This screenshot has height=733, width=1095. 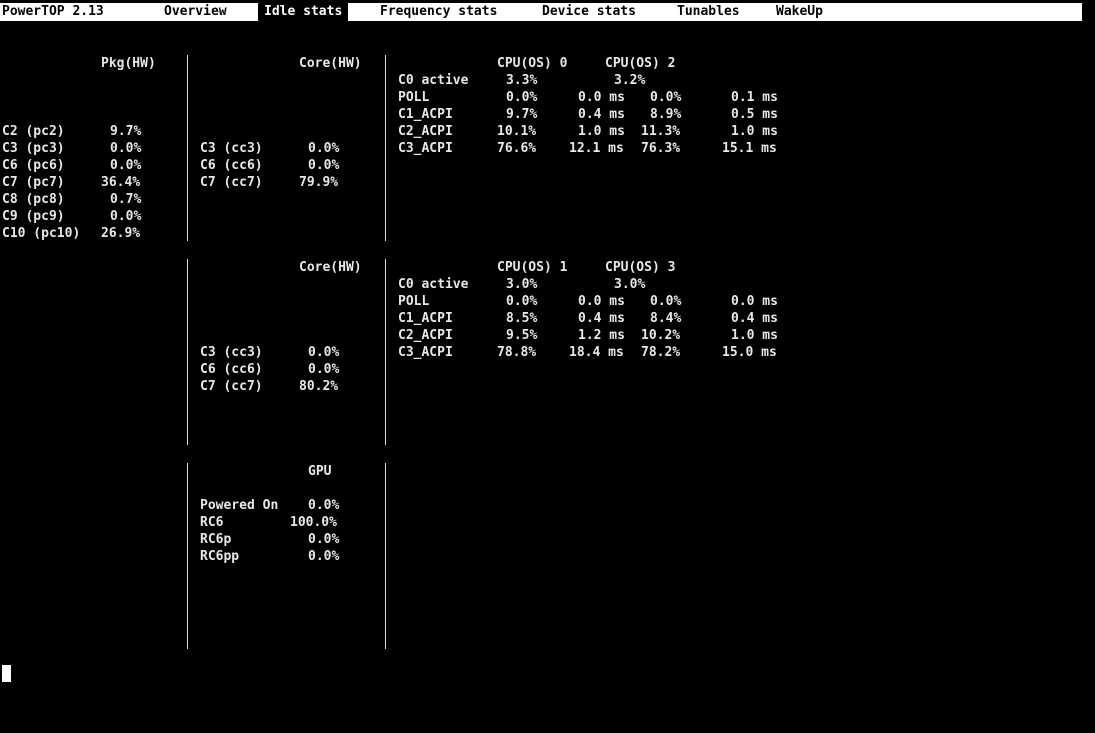 I want to click on pkg-row-value: 36.4%, so click(x=121, y=182).